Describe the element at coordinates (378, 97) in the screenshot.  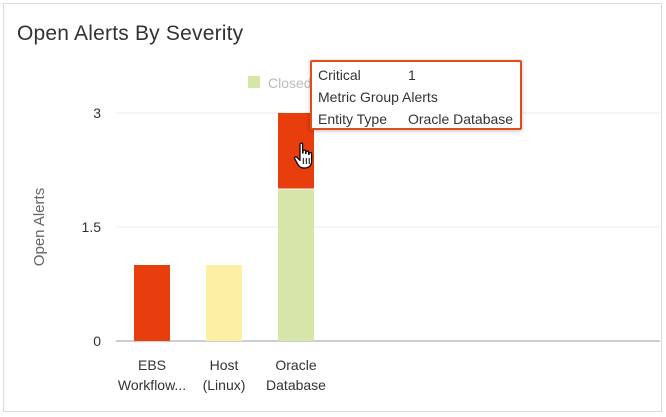
I see `tooltip-metric-group-label: Metric Group Alerts` at that location.